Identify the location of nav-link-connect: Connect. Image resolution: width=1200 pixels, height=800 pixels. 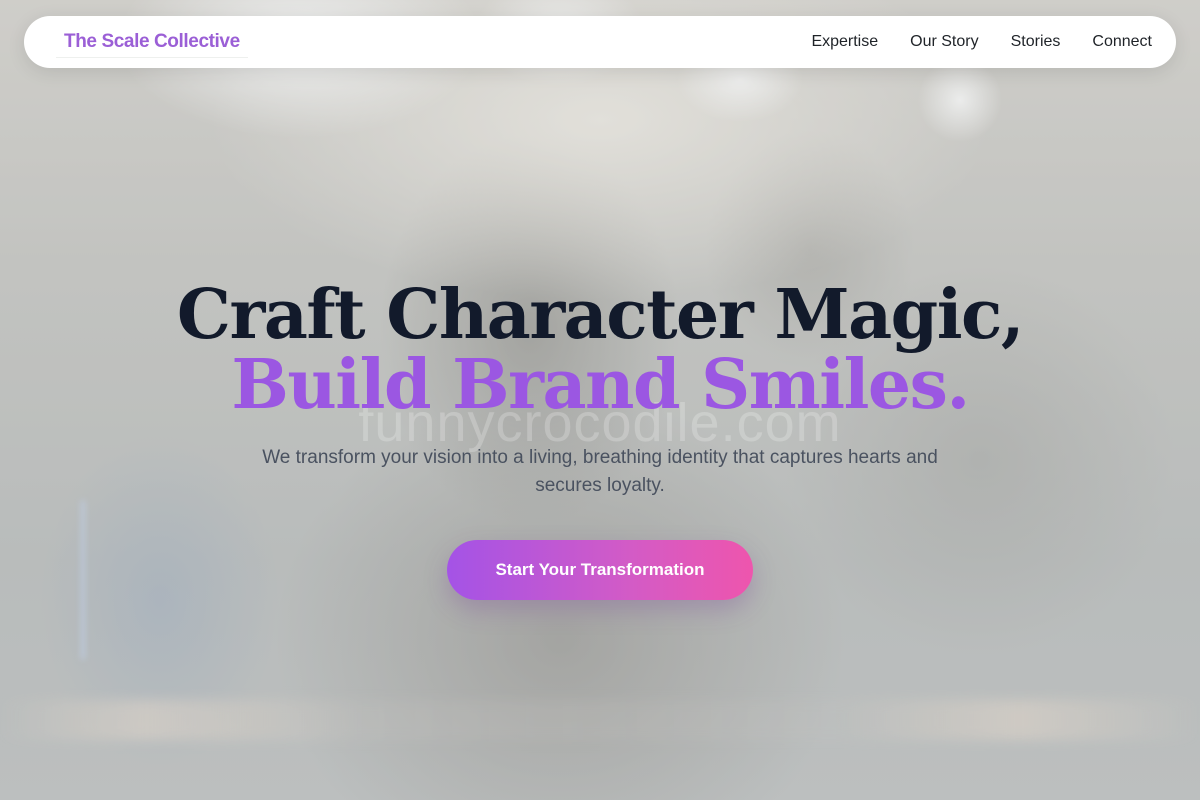
(1122, 42).